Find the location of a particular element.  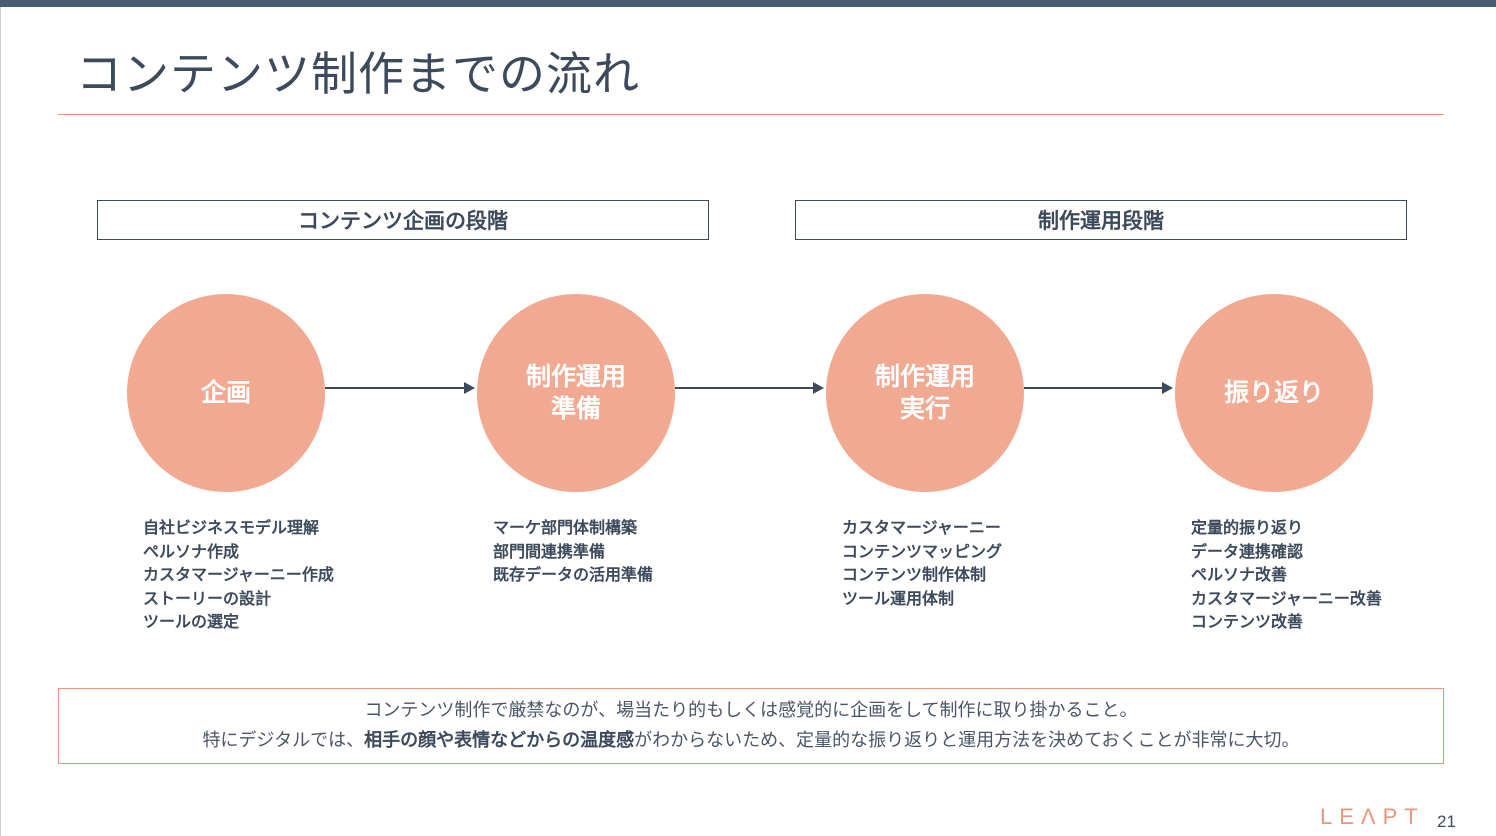

phase-production-box: 制作運用段階 is located at coordinates (1101, 220).